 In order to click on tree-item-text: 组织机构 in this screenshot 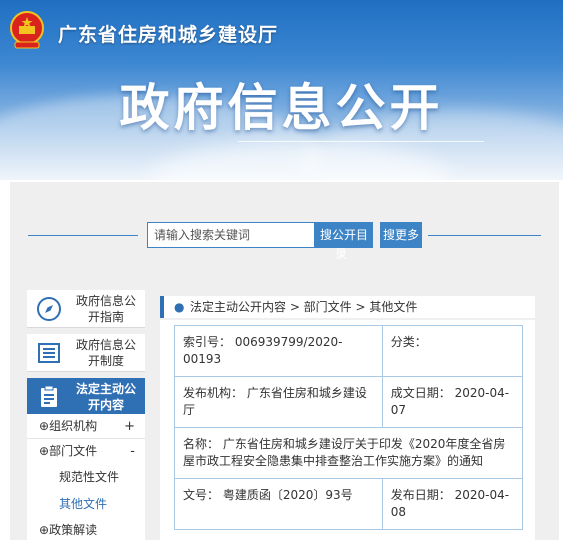, I will do `click(73, 426)`.